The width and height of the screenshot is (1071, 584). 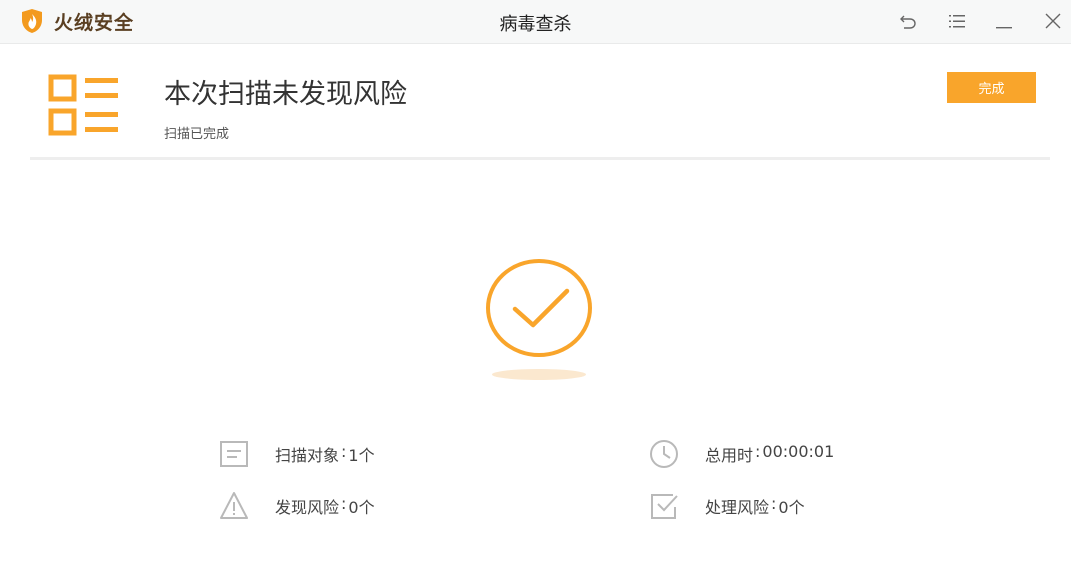 I want to click on title-bar: 火绒安全 病毒查杀, so click(x=535, y=22).